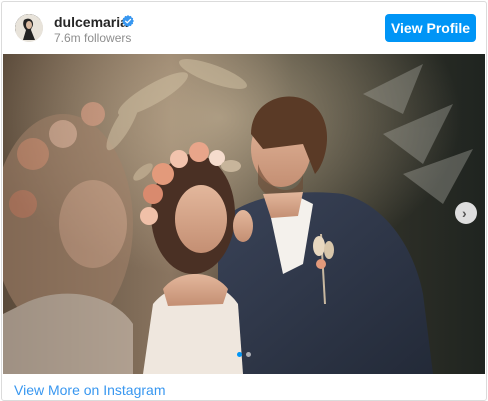 The height and width of the screenshot is (401, 488). What do you see at coordinates (29, 28) in the screenshot?
I see `avatar` at bounding box center [29, 28].